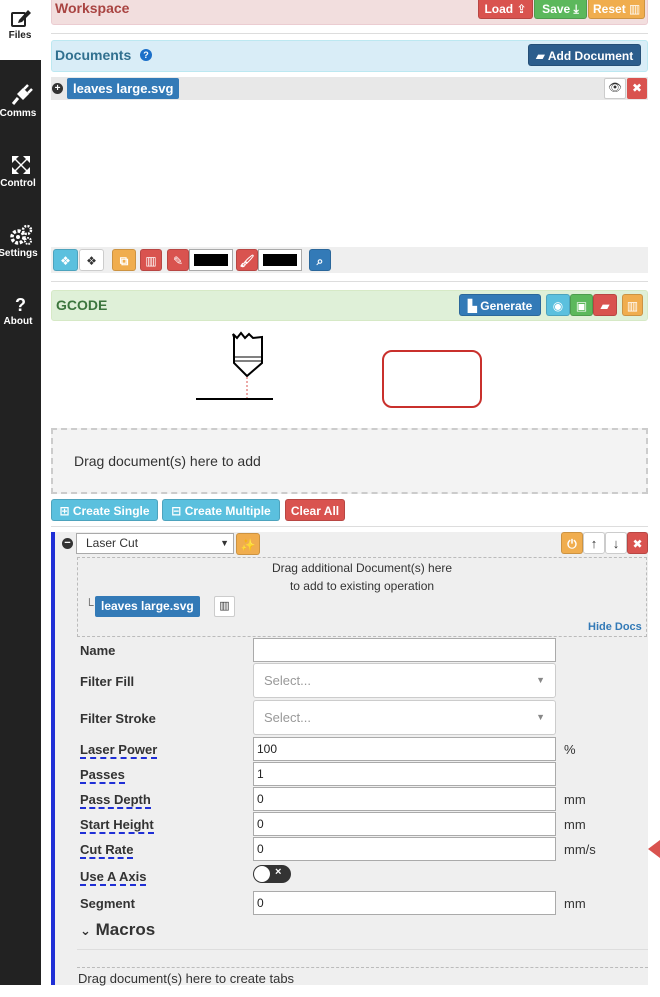  I want to click on select-all-icon: ❖, so click(65, 260).